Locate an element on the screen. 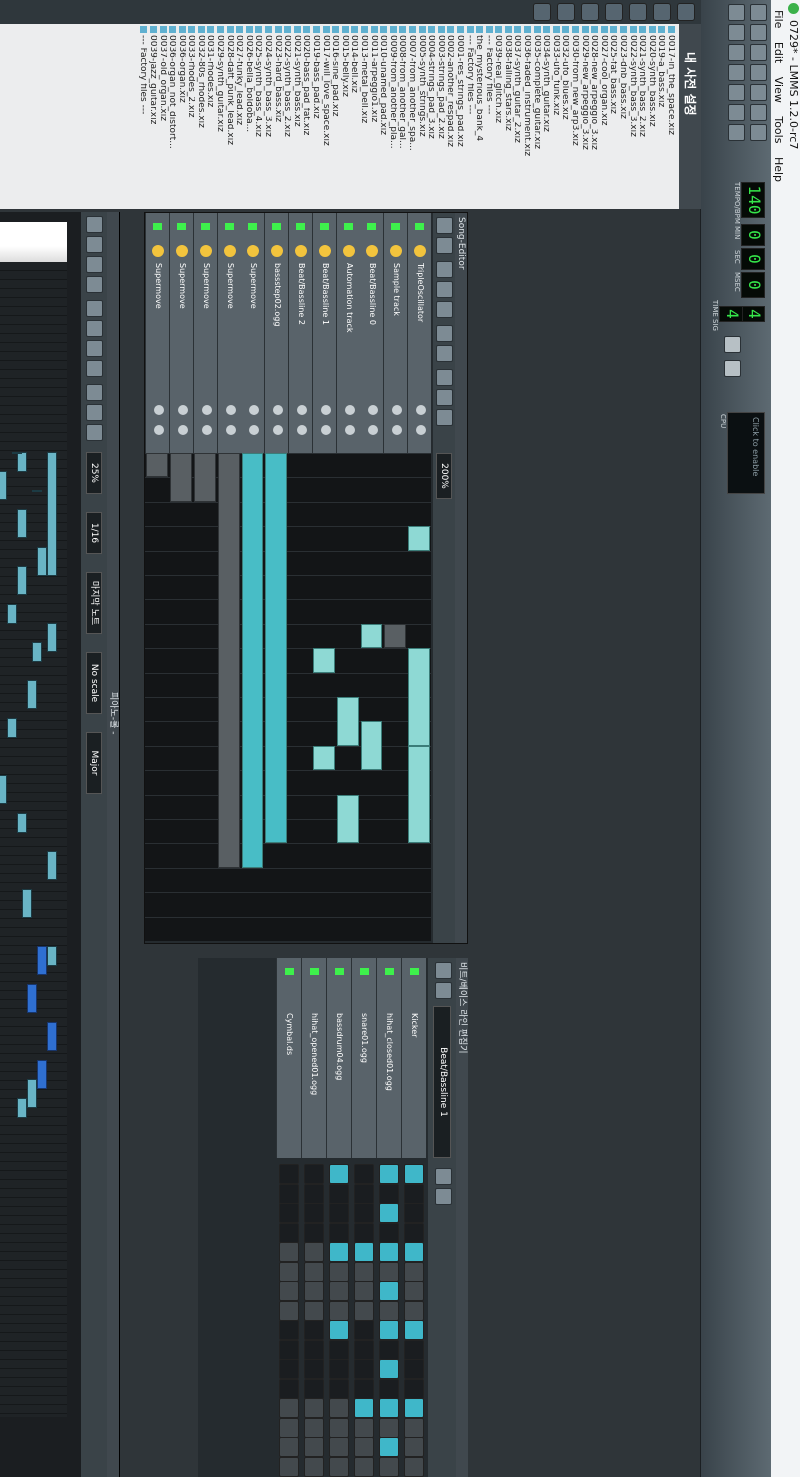 This screenshot has width=800, height=1477. file-item: 0019-a_bass.xiz is located at coordinates (661, 113).